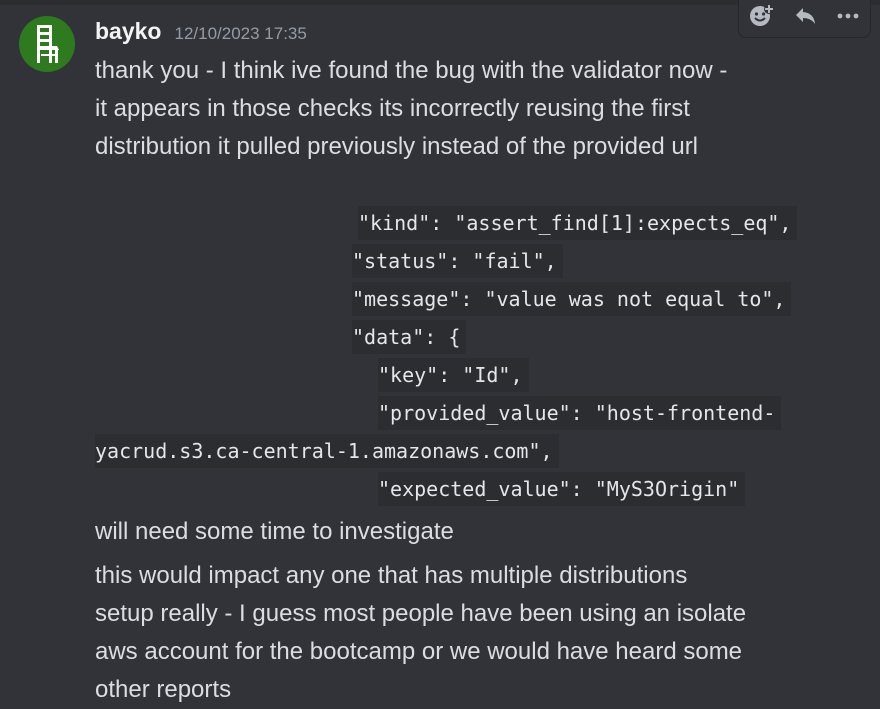  What do you see at coordinates (580, 413) in the screenshot?
I see `code-line: "provided_value": "host-frontend-` at bounding box center [580, 413].